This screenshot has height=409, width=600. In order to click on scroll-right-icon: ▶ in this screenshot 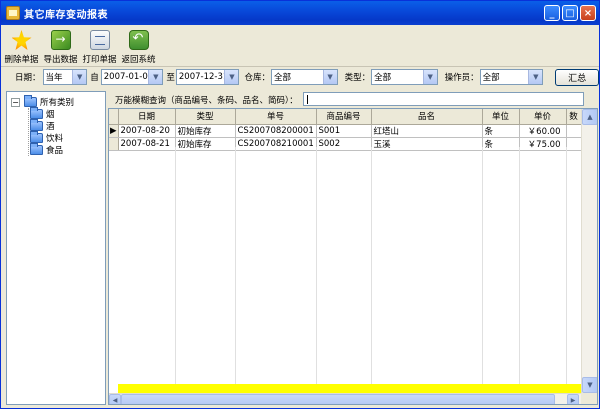, I will do `click(573, 399)`.